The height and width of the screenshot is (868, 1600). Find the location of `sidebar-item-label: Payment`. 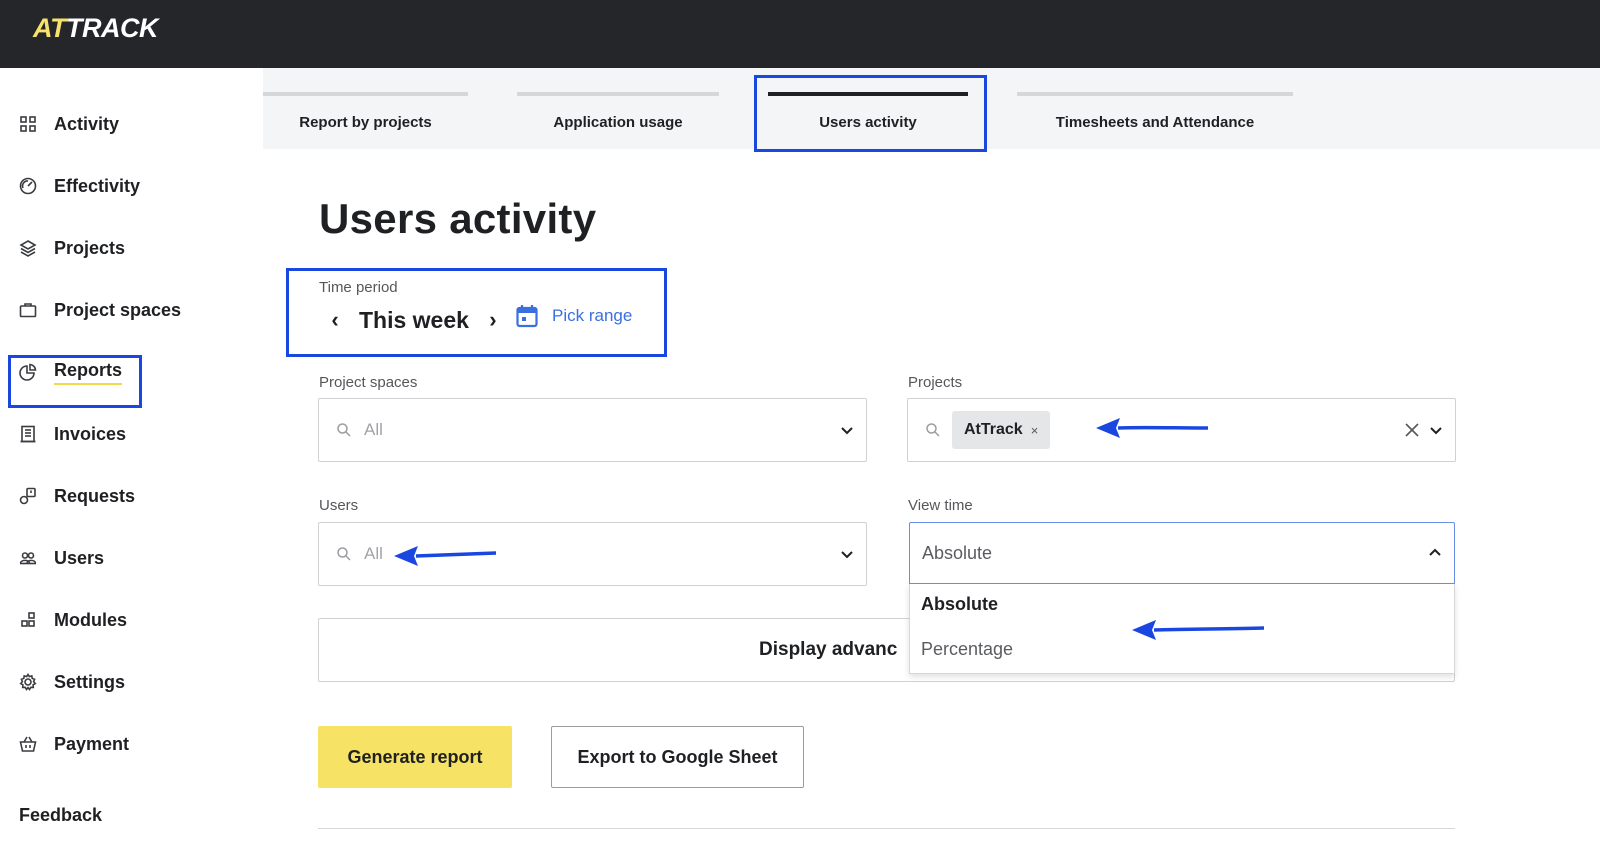

sidebar-item-label: Payment is located at coordinates (92, 743).